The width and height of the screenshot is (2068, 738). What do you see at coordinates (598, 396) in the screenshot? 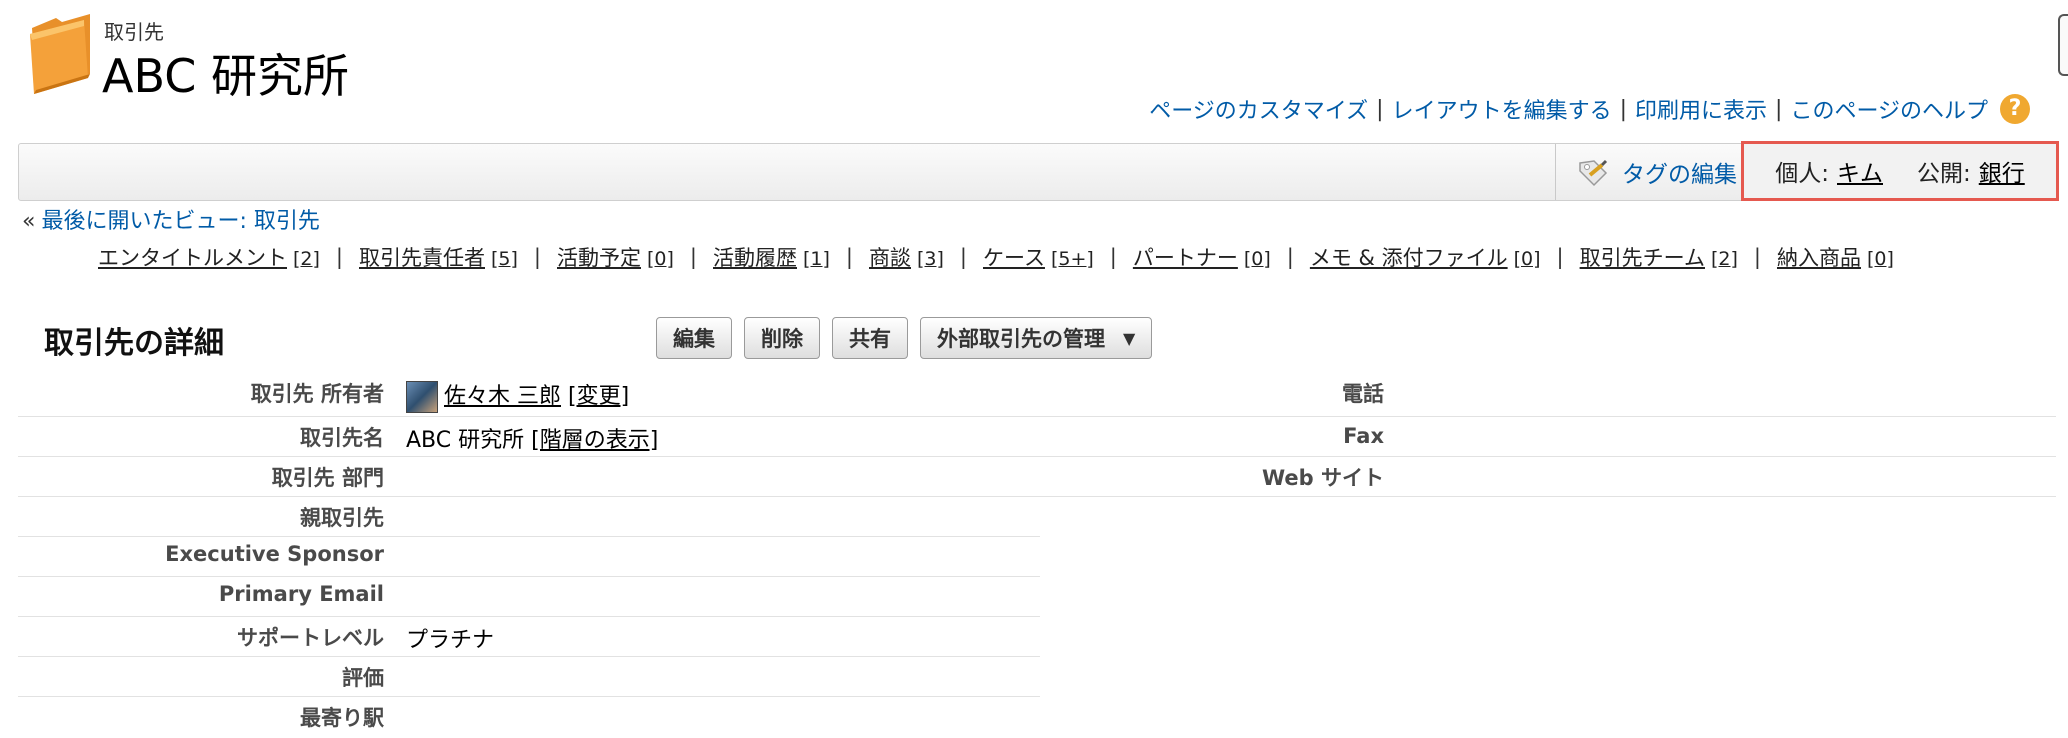
I see `change-owner-link: [変更]` at bounding box center [598, 396].